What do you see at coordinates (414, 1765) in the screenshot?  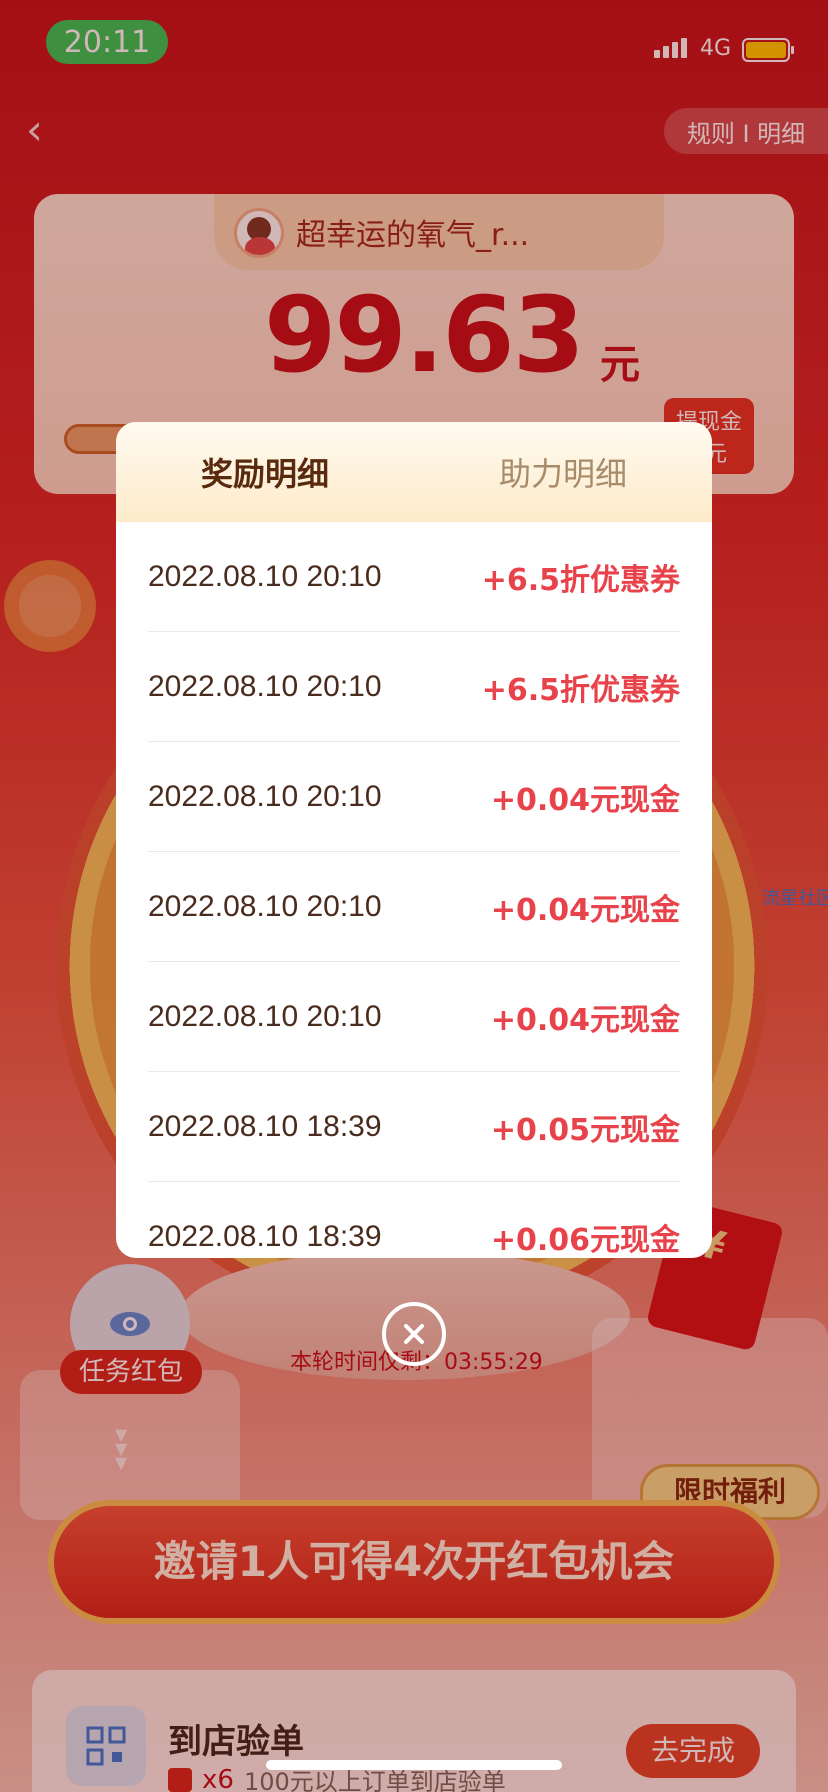 I see `home-indicator` at bounding box center [414, 1765].